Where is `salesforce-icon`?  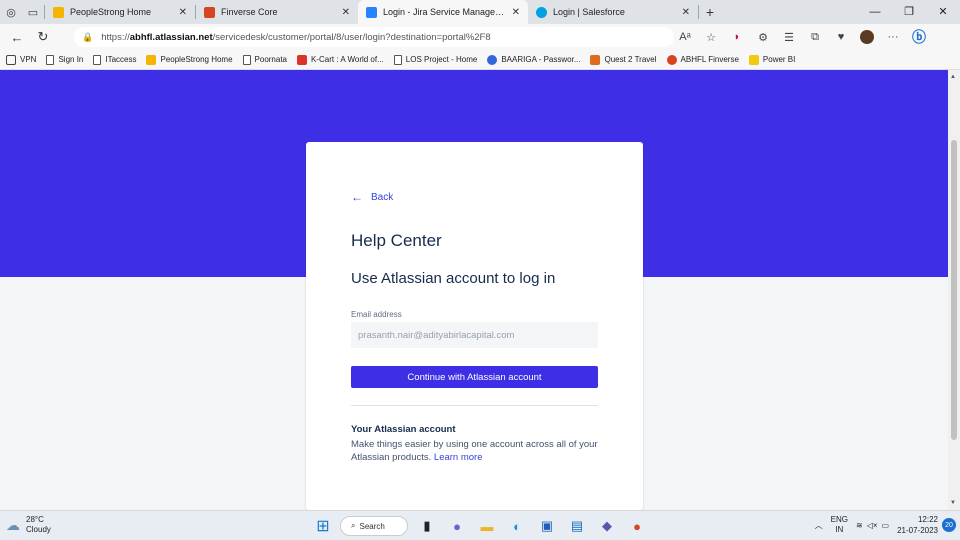 salesforce-icon is located at coordinates (541, 12).